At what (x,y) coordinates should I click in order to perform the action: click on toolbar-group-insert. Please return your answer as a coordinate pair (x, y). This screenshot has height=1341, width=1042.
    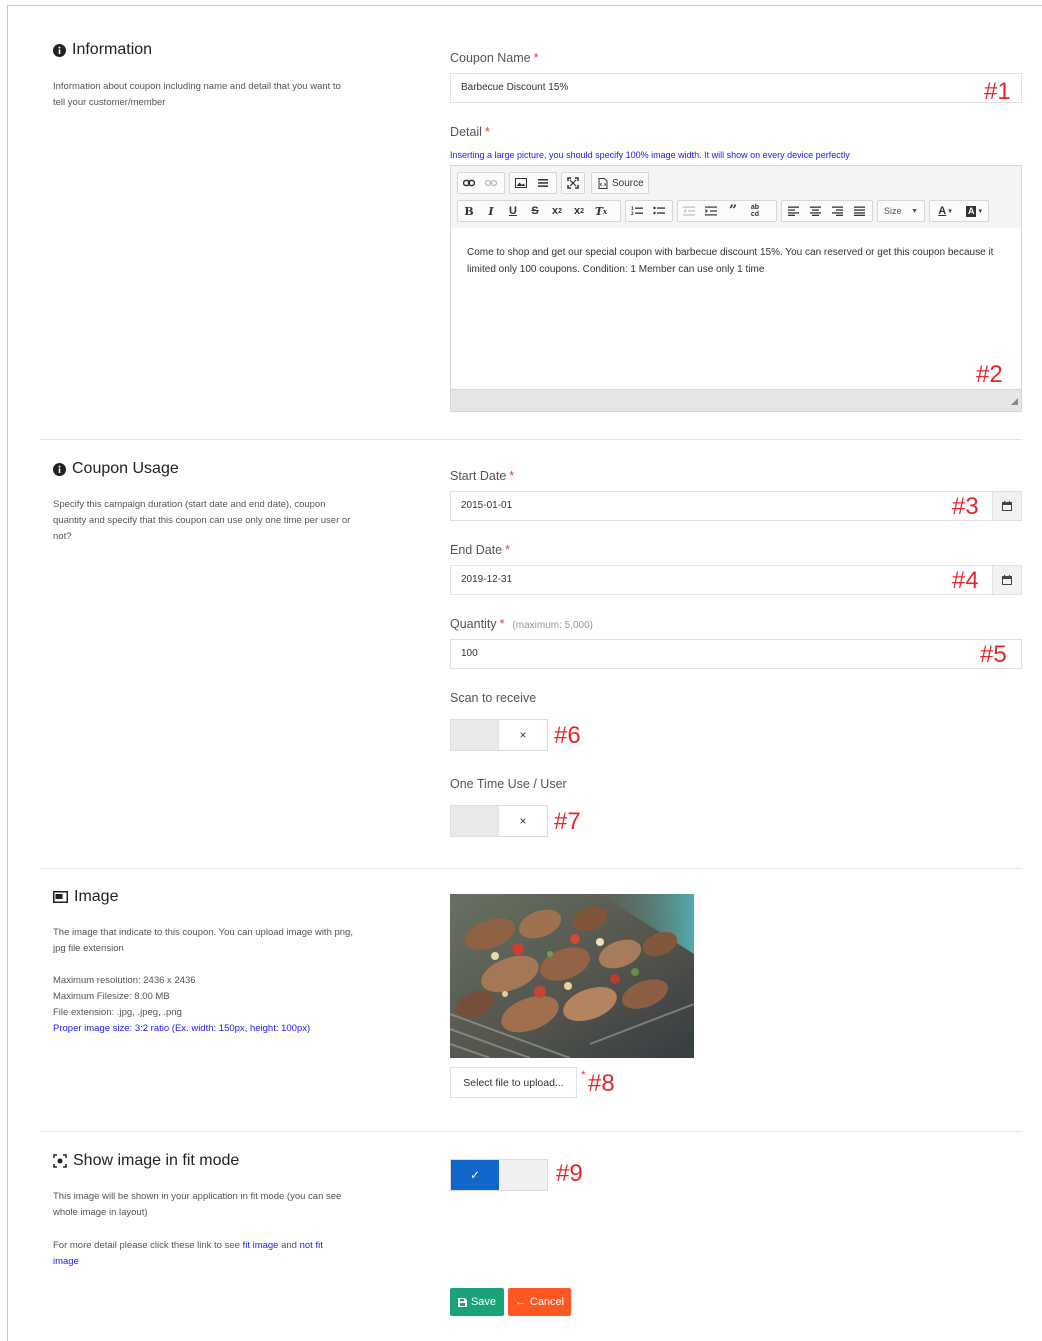
    Looking at the image, I should click on (533, 183).